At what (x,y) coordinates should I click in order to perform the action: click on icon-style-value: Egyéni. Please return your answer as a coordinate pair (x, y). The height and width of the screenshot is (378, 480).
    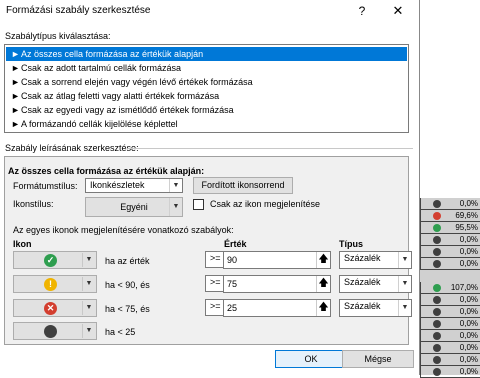
    Looking at the image, I should click on (134, 207).